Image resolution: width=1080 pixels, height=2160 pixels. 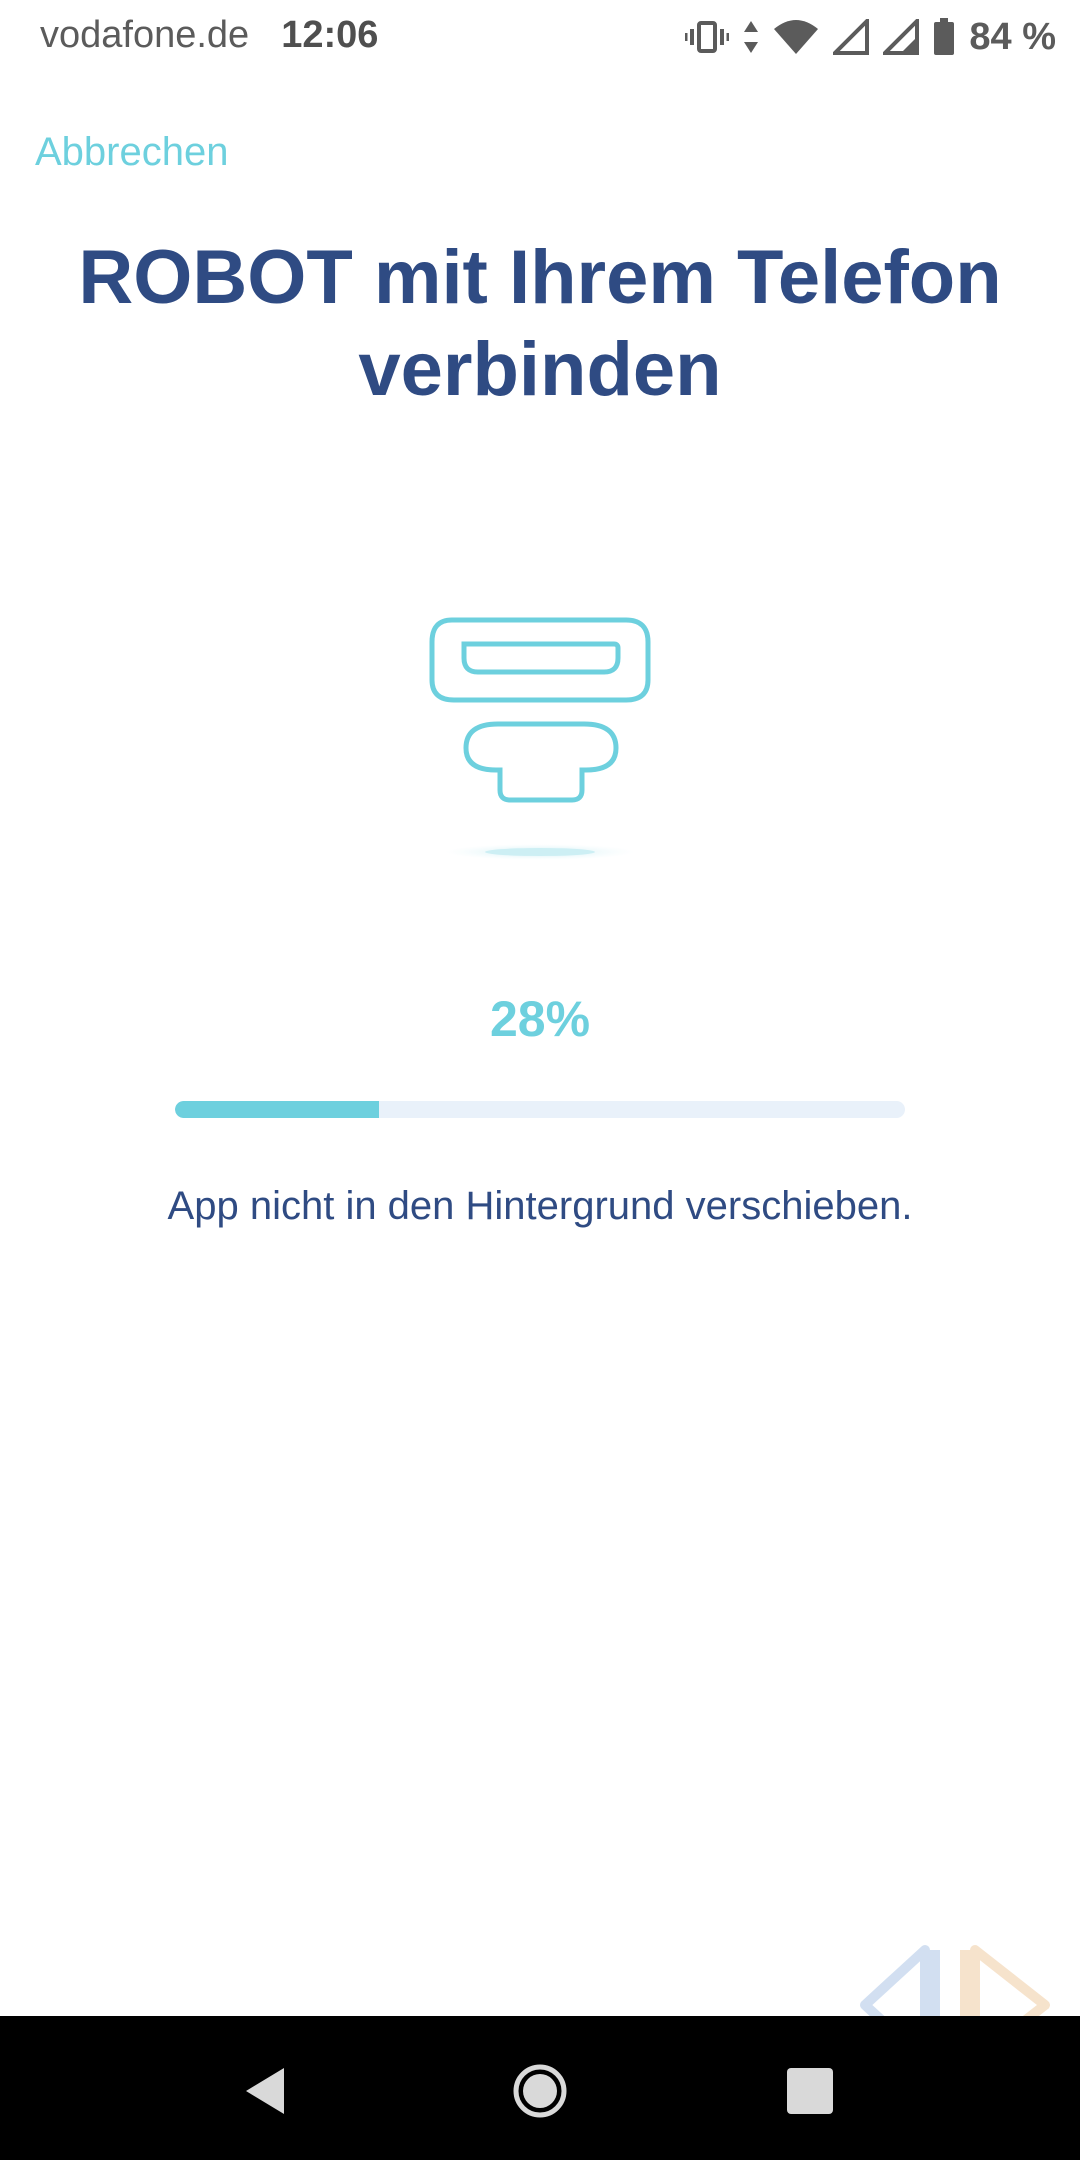 What do you see at coordinates (330, 35) in the screenshot?
I see `status-time: 12:06` at bounding box center [330, 35].